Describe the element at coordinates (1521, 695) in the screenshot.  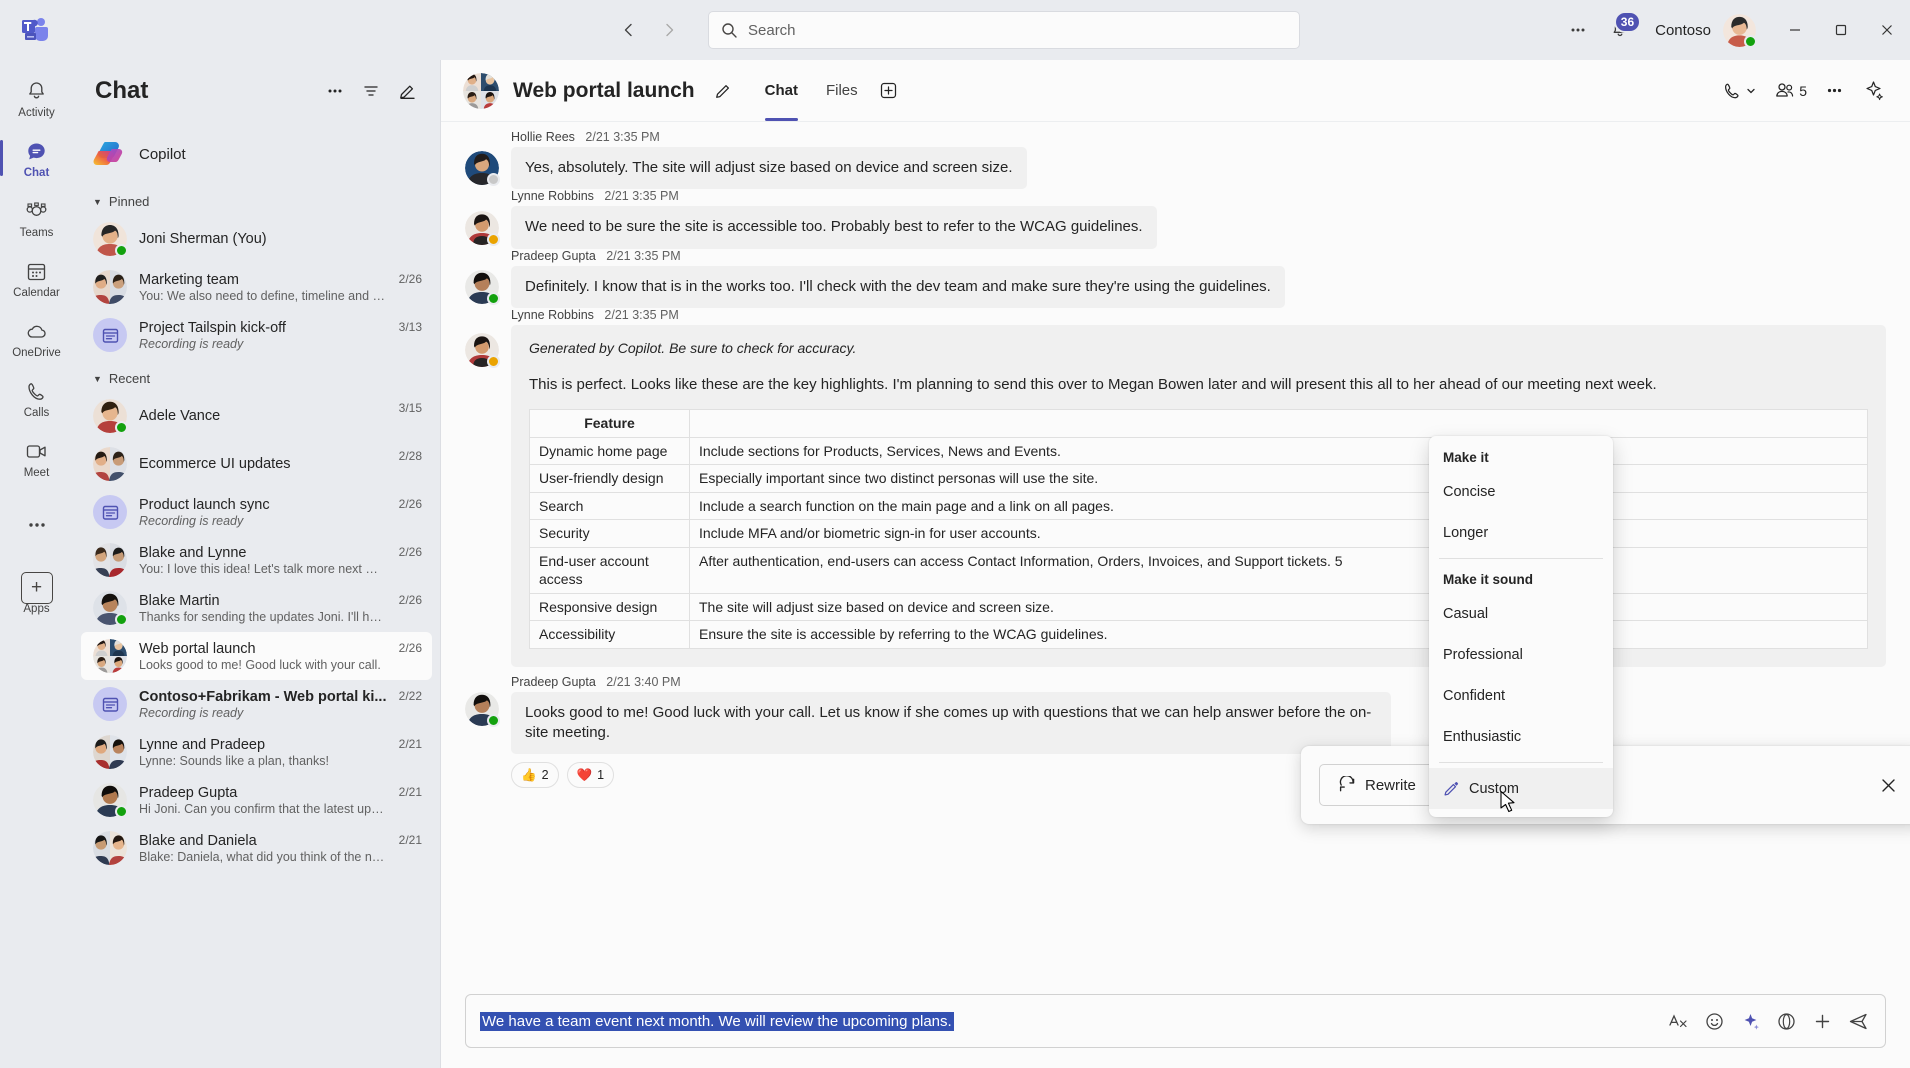
I see `menu-item-confident: Confident` at that location.